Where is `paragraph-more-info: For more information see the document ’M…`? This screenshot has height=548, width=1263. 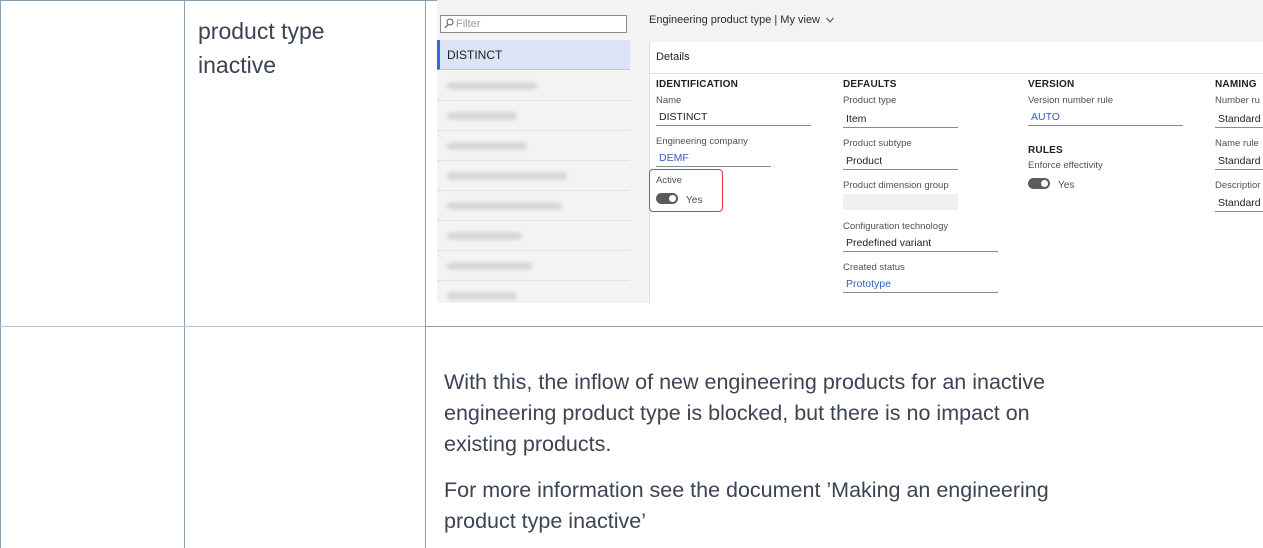 paragraph-more-info: For more information see the document ’M… is located at coordinates (844, 506).